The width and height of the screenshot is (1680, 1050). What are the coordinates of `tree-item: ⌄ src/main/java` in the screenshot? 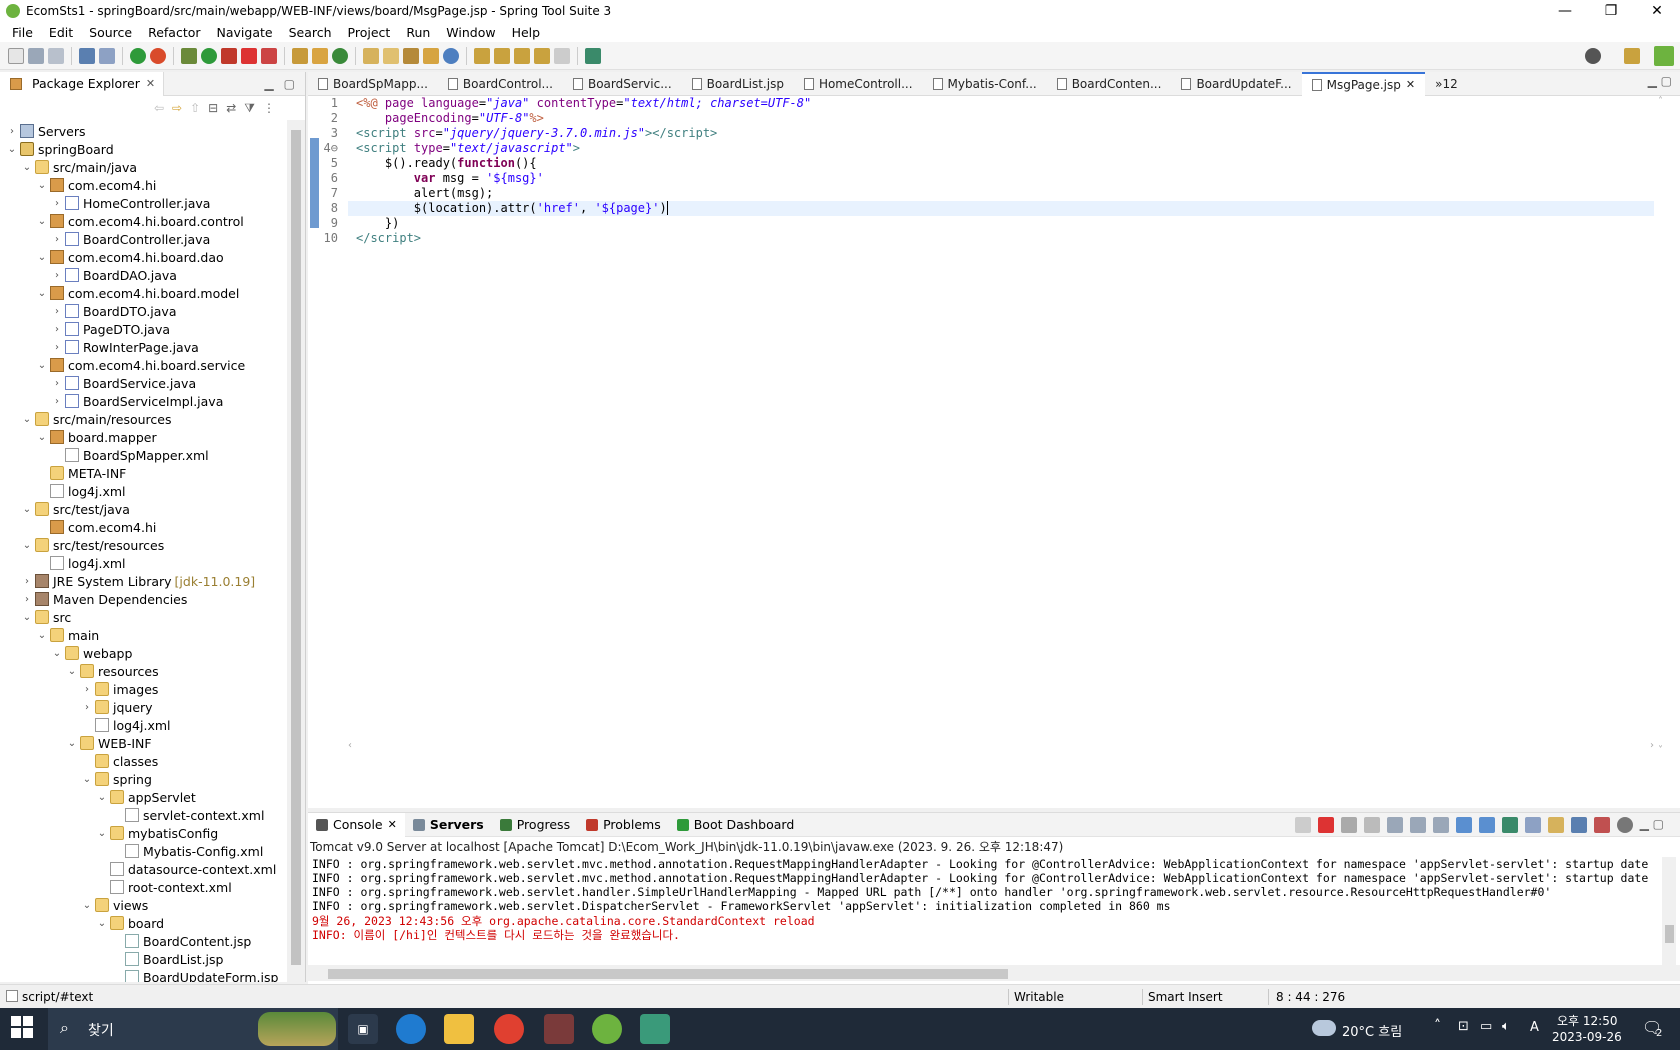 It's located at (79, 167).